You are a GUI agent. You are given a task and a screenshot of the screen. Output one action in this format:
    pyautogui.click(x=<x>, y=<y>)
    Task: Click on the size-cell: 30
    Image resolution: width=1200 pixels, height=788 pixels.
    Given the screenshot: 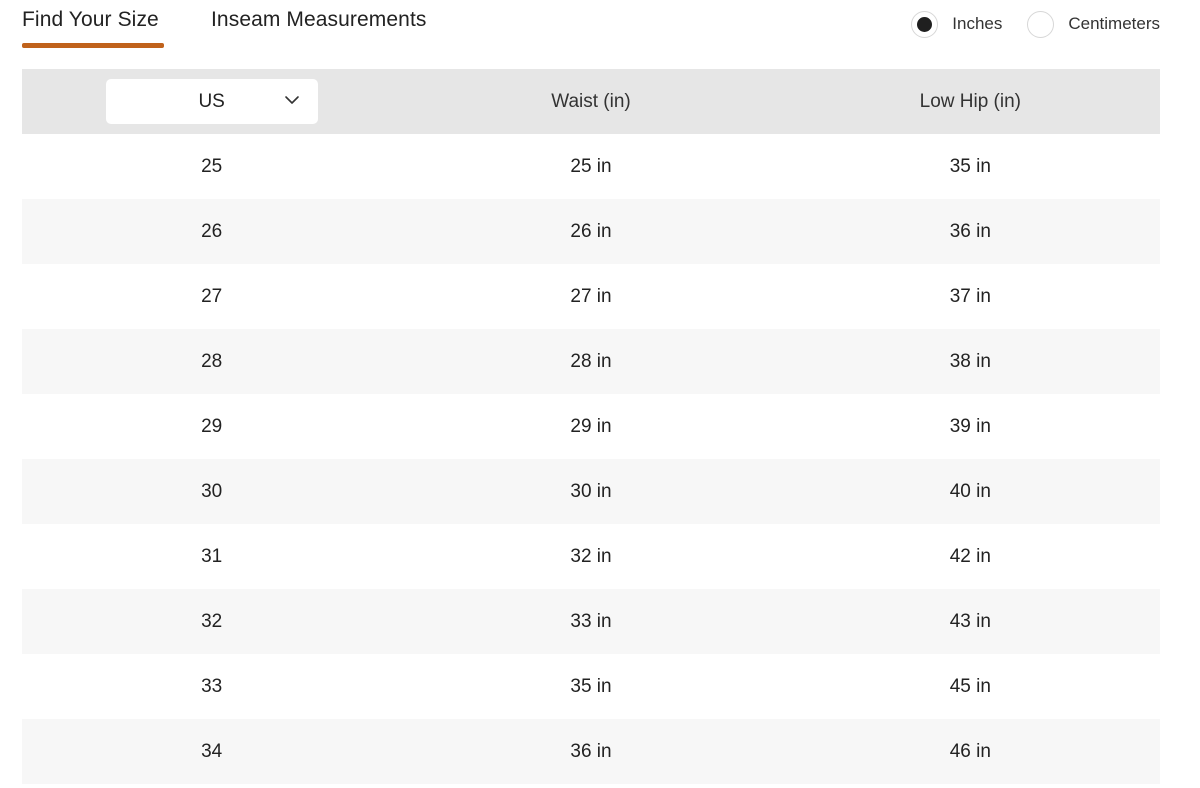 What is the action you would take?
    pyautogui.click(x=212, y=491)
    